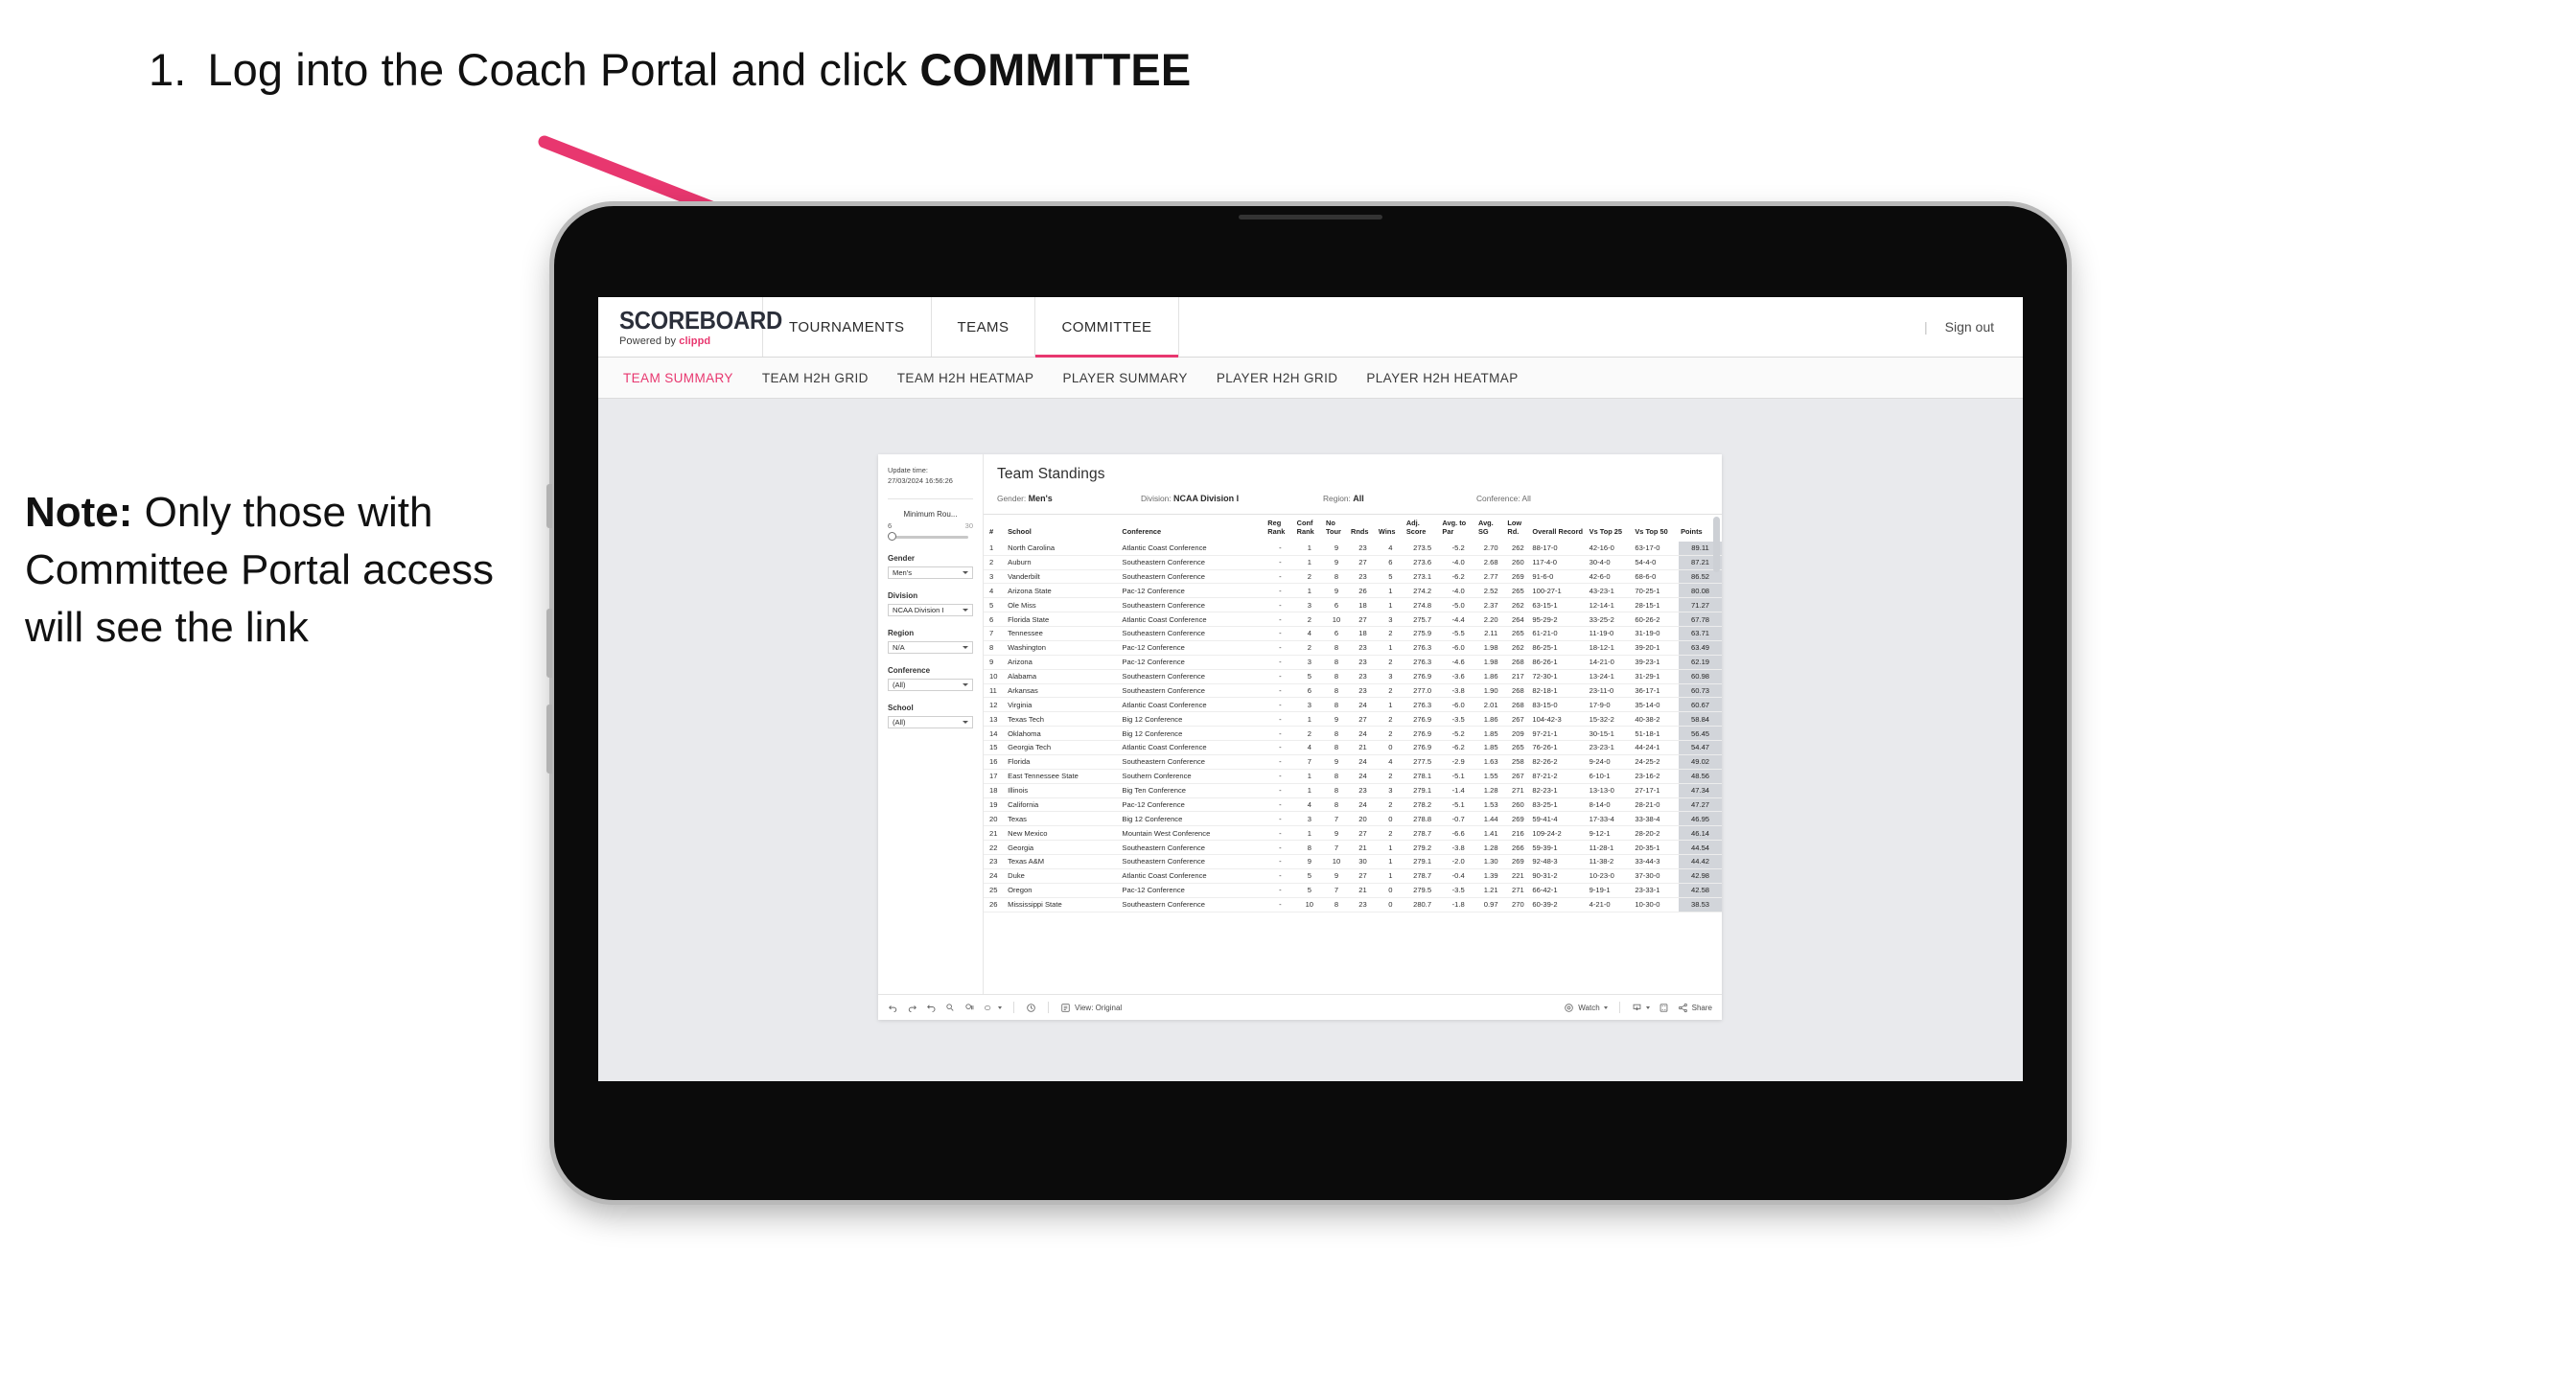  Describe the element at coordinates (1423, 891) in the screenshot. I see `cell-adj-score: 279.5` at that location.